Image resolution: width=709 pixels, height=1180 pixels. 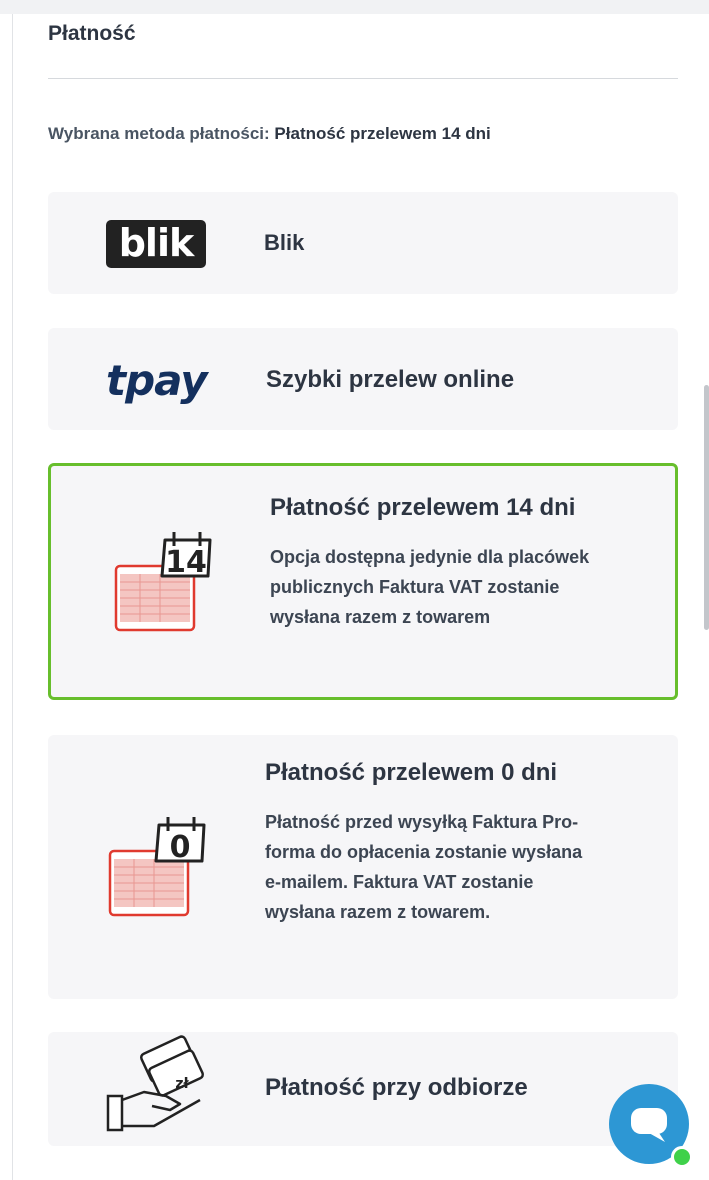 What do you see at coordinates (180, 847) in the screenshot?
I see `calendar-badge: 0` at bounding box center [180, 847].